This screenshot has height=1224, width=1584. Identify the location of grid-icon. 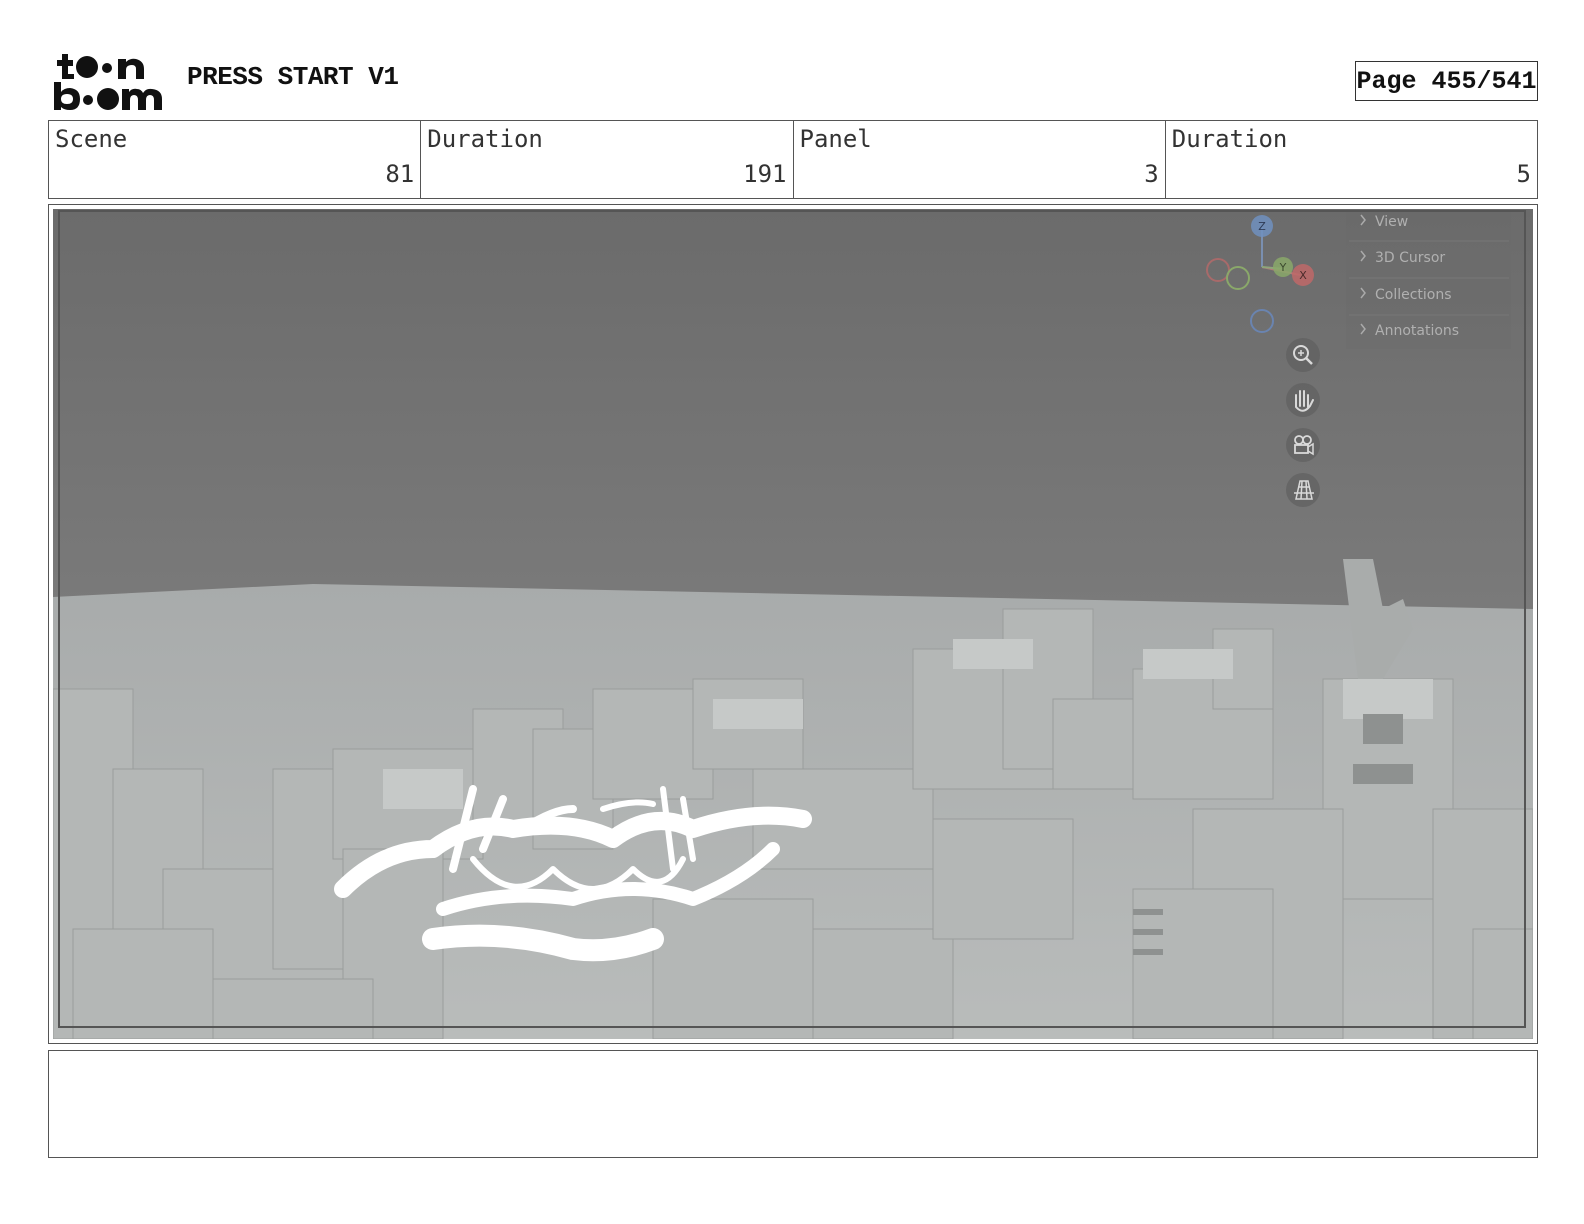
(1303, 490).